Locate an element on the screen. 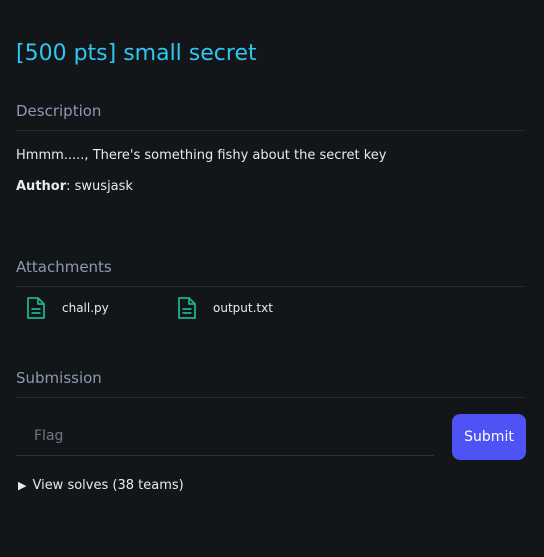 Image resolution: width=544 pixels, height=557 pixels. submission-heading: Submission is located at coordinates (59, 378).